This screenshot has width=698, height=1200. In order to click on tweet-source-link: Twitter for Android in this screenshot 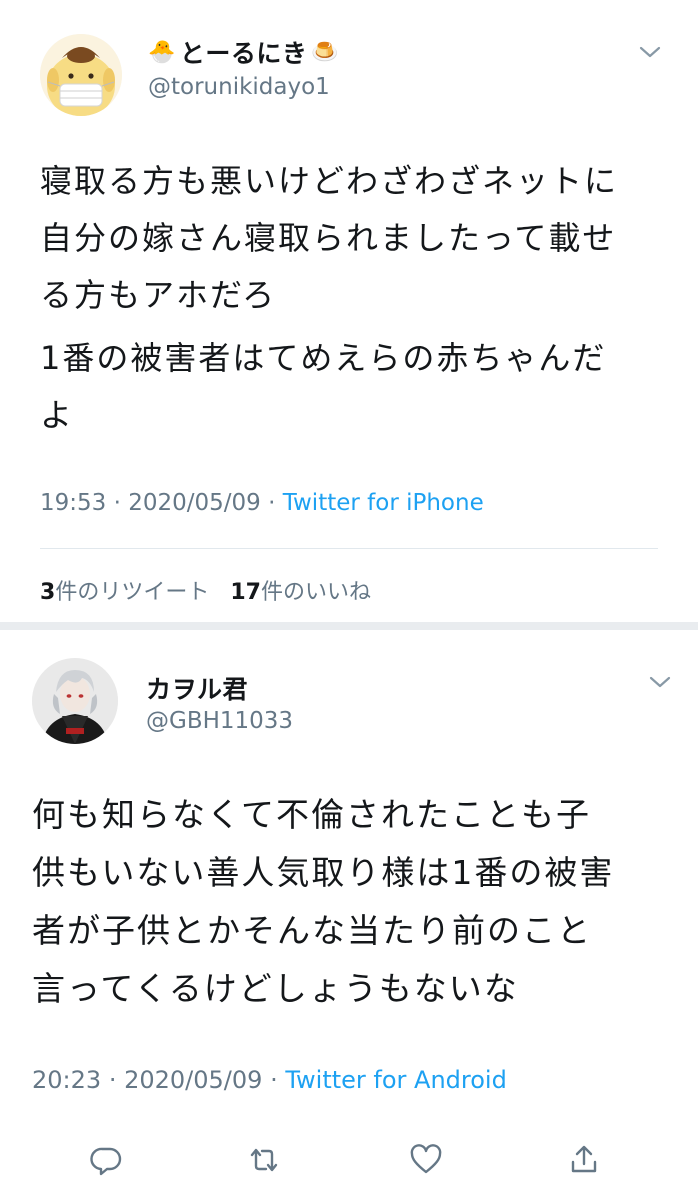, I will do `click(395, 1080)`.